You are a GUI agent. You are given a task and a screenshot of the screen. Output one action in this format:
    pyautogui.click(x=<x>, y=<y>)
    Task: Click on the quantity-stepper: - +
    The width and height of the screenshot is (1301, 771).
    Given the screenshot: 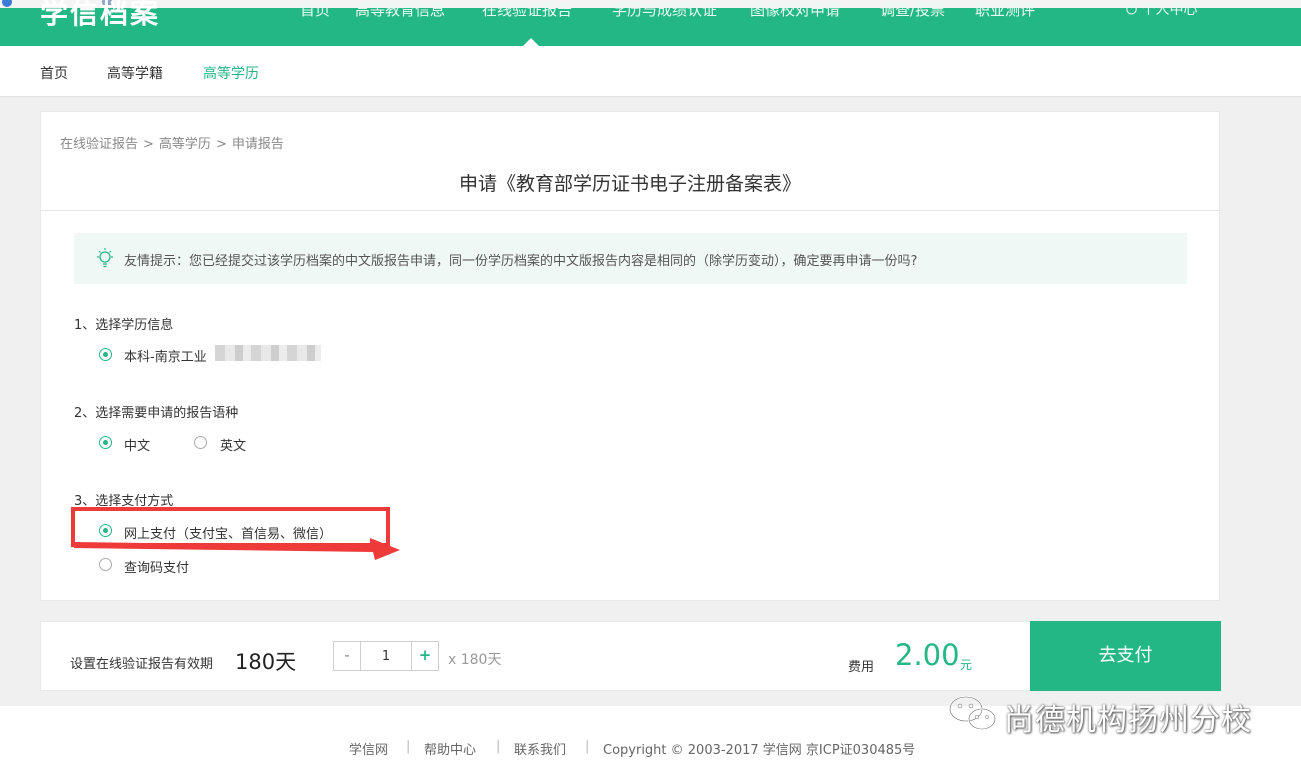 What is the action you would take?
    pyautogui.click(x=386, y=656)
    